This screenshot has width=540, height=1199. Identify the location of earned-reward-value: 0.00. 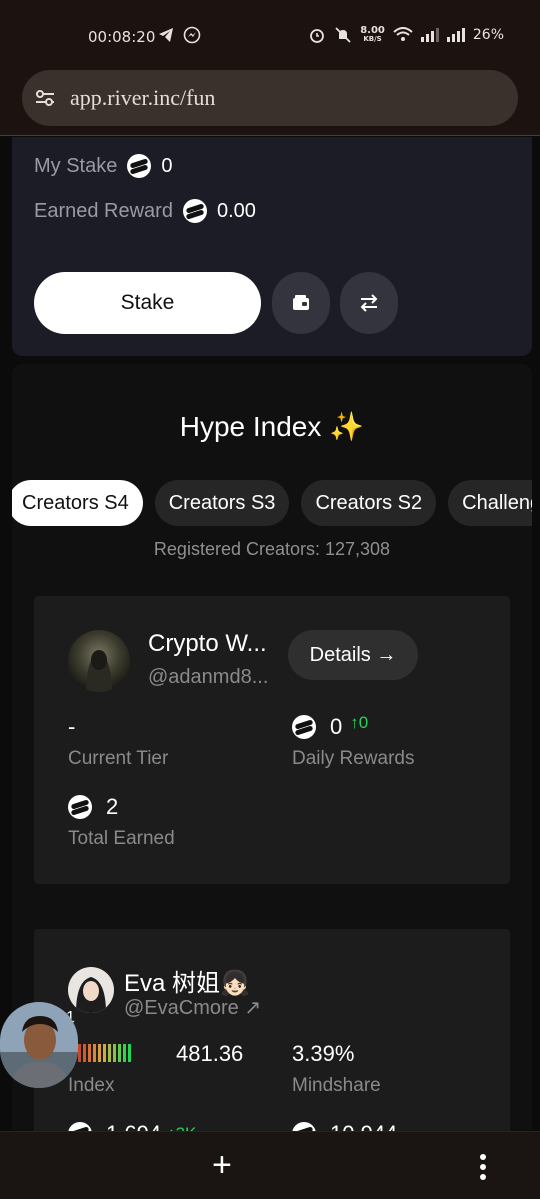
(236, 210).